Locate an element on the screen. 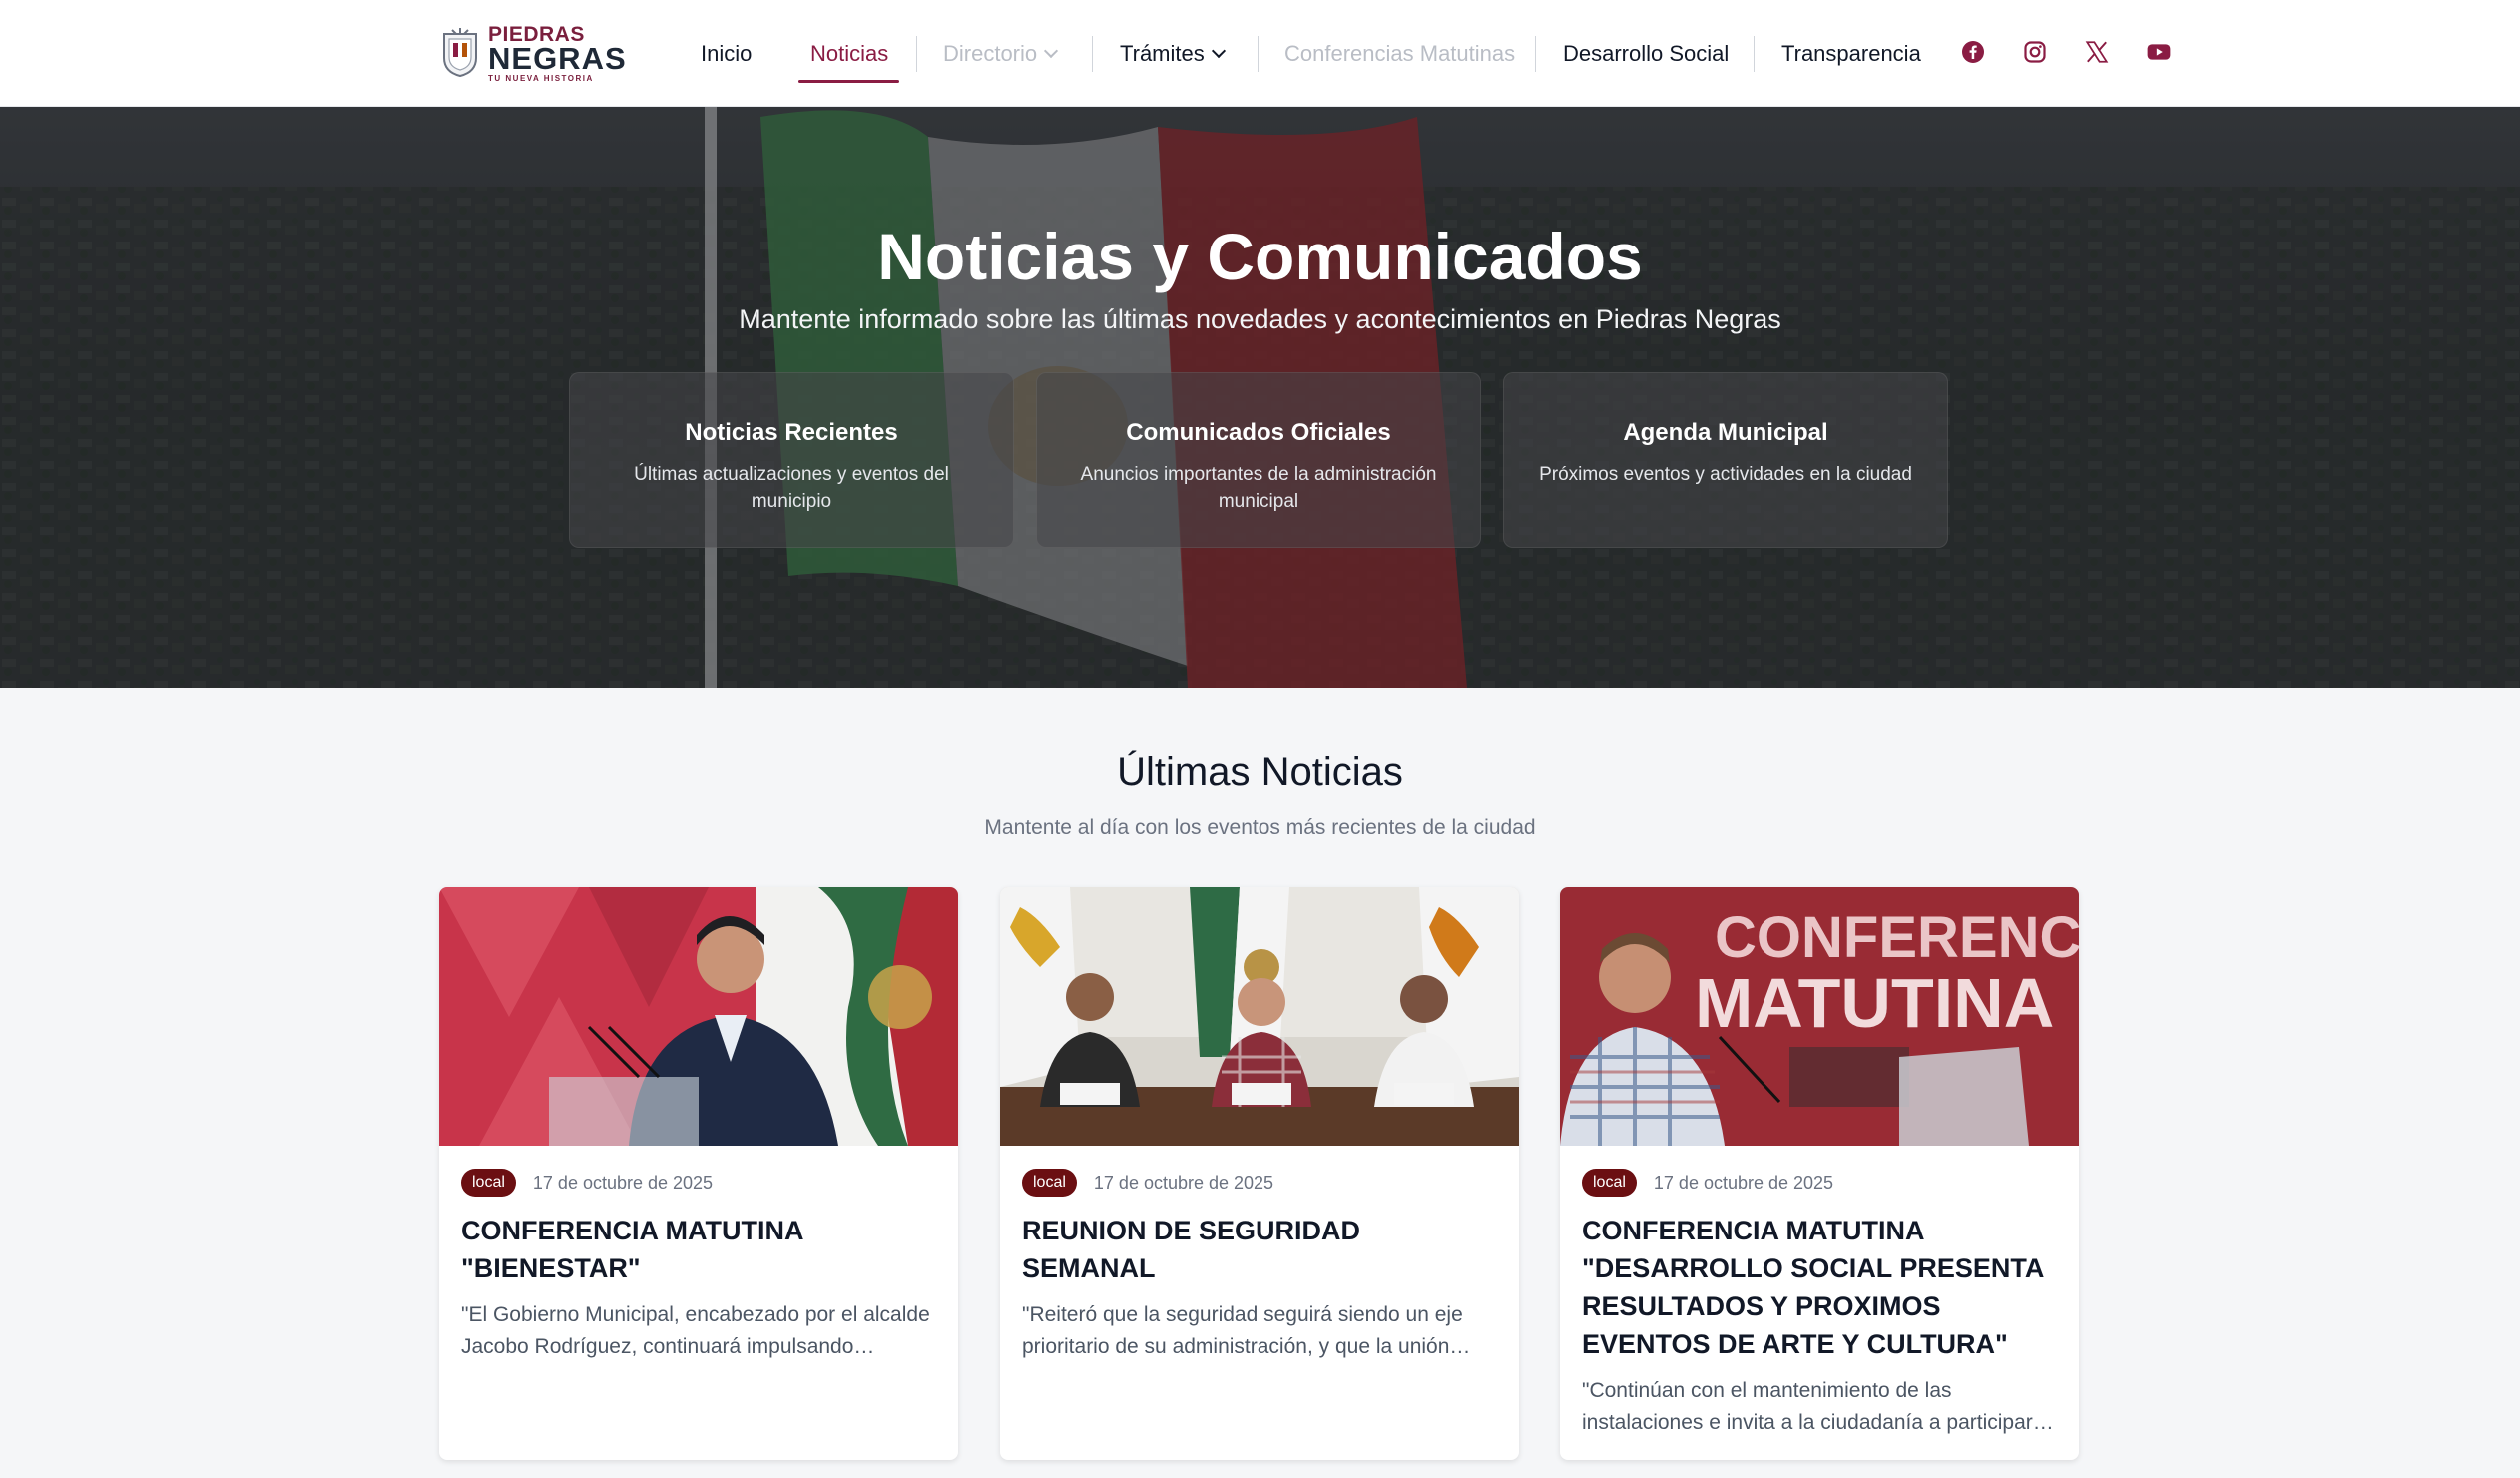  nav-item-conferencias: Conferencias Matutinas is located at coordinates (1399, 53).